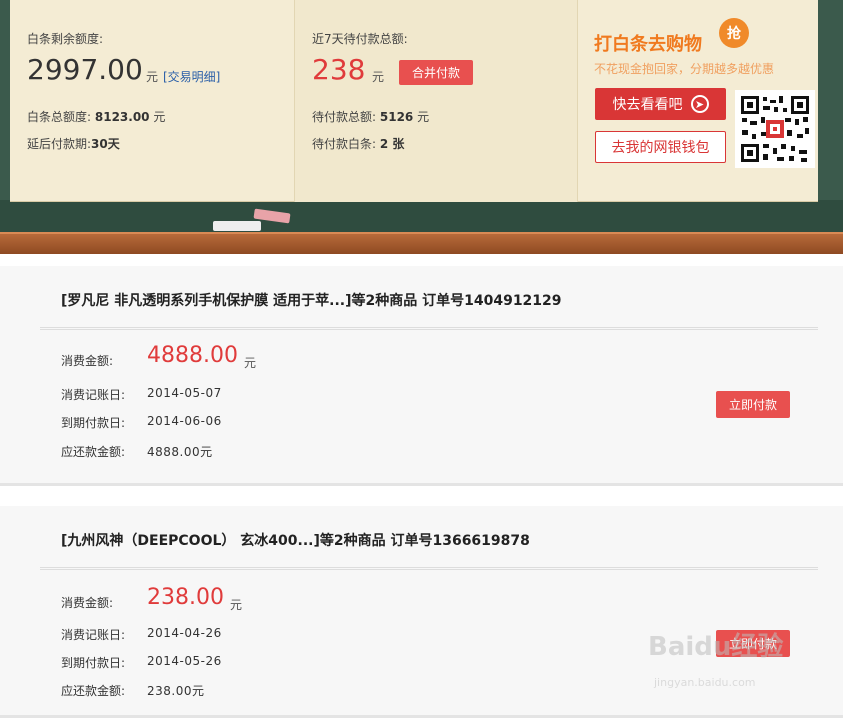 Image resolution: width=843 pixels, height=718 pixels. What do you see at coordinates (184, 393) in the screenshot?
I see `record-date-value: 2014-05-07` at bounding box center [184, 393].